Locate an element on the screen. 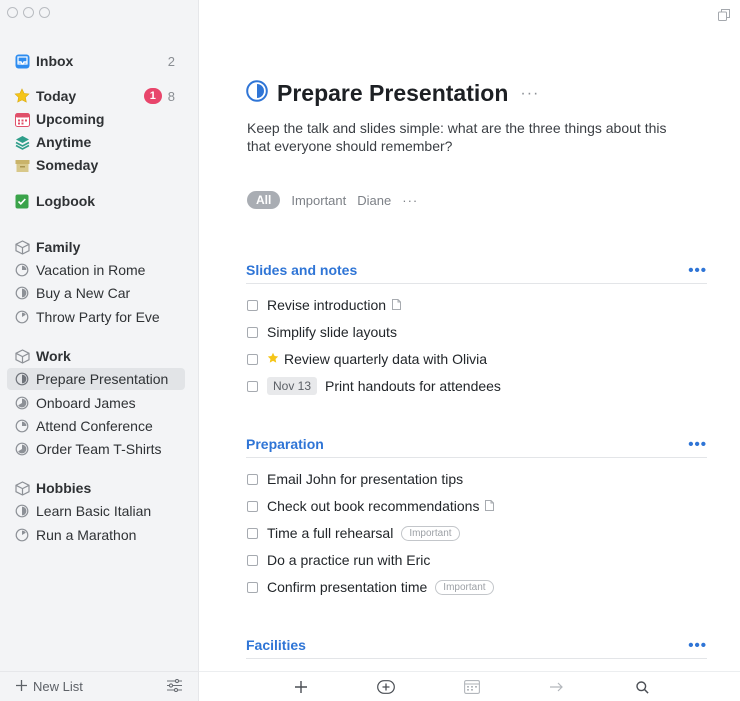 Image resolution: width=740 pixels, height=701 pixels. sidebar-project-vacation-in-rome: Vacation in Rome is located at coordinates (96, 270).